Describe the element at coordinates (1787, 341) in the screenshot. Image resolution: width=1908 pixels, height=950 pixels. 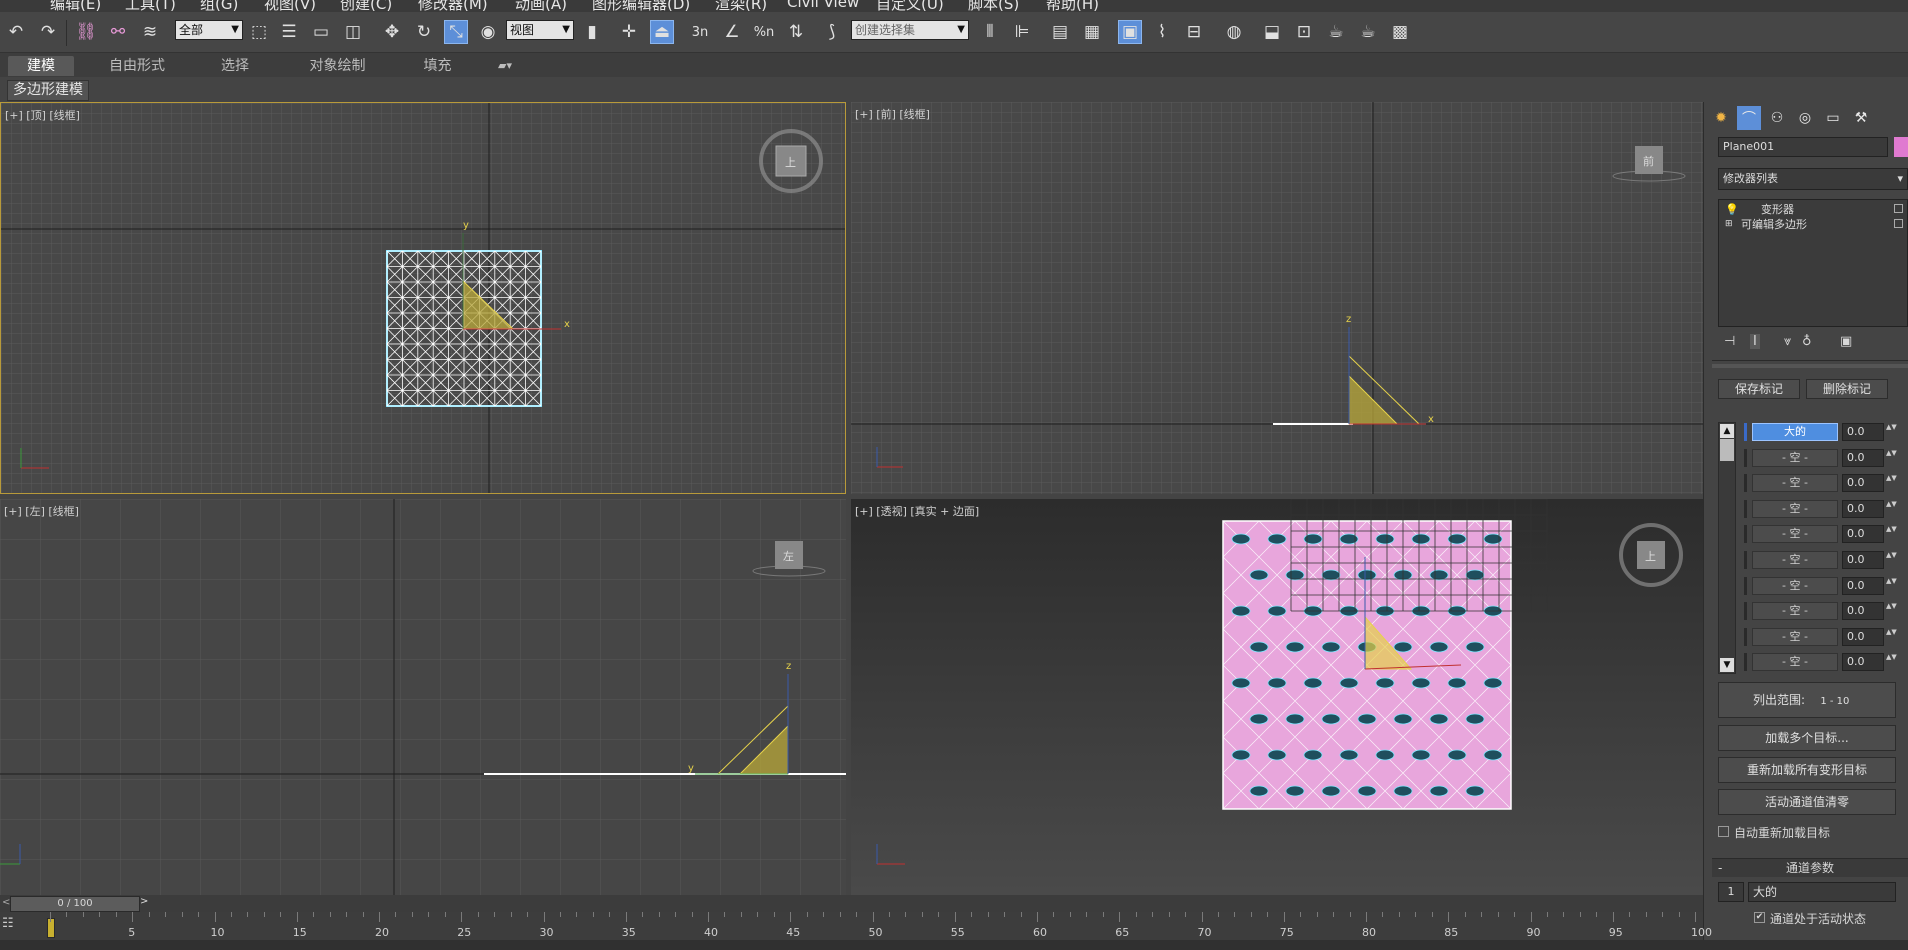
I see `make-unique-icon: ⩔` at that location.